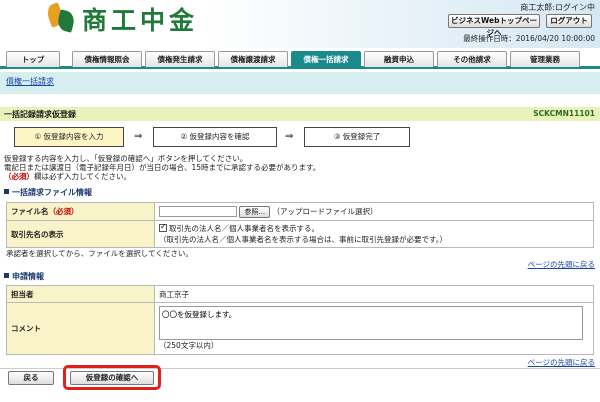 The height and width of the screenshot is (402, 600). What do you see at coordinates (300, 114) in the screenshot?
I see `page-title-bar: 一括記録請求仮登録 SCKCMN11101` at bounding box center [300, 114].